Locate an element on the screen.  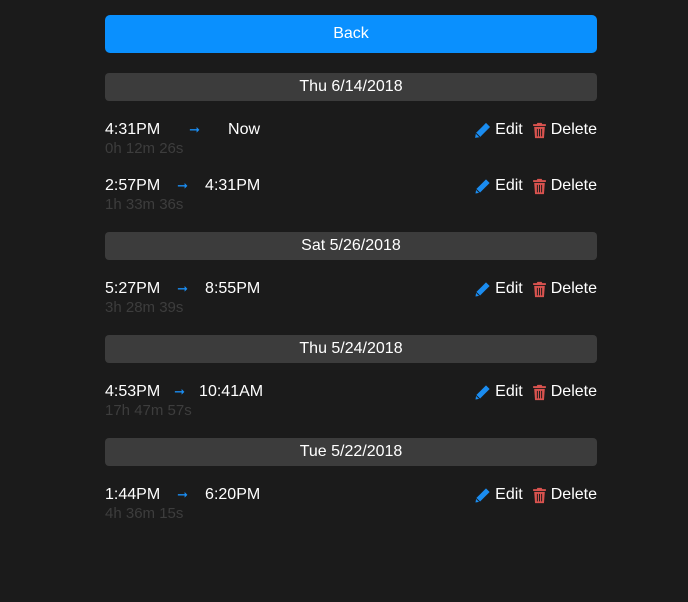
start-time: 4:53PM is located at coordinates (133, 391).